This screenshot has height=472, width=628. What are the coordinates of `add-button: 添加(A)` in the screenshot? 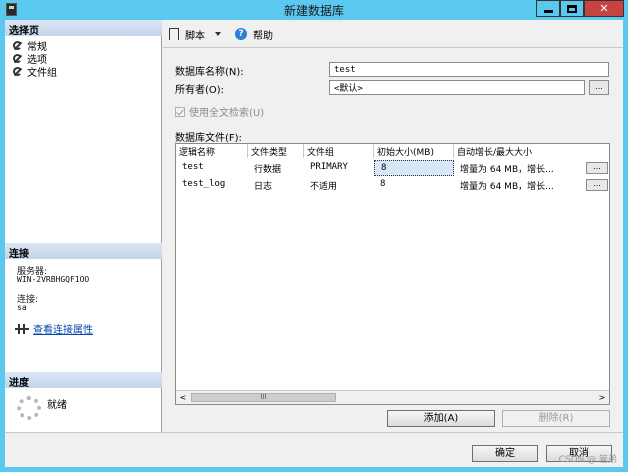 It's located at (441, 418).